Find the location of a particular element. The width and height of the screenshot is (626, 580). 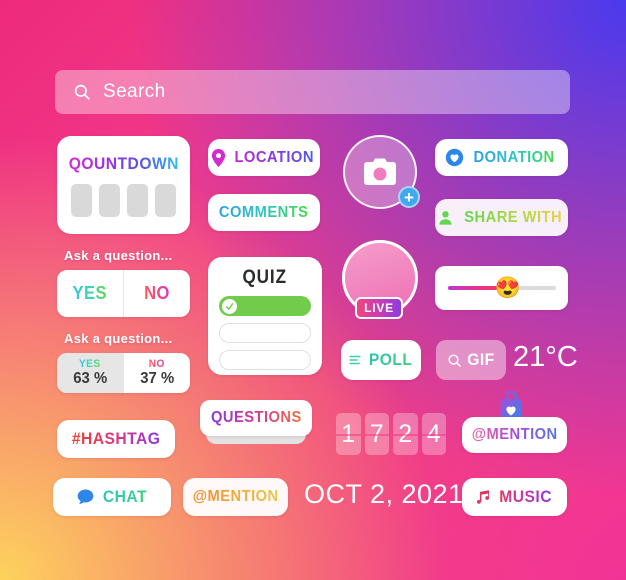

music-note-icon is located at coordinates (483, 497).